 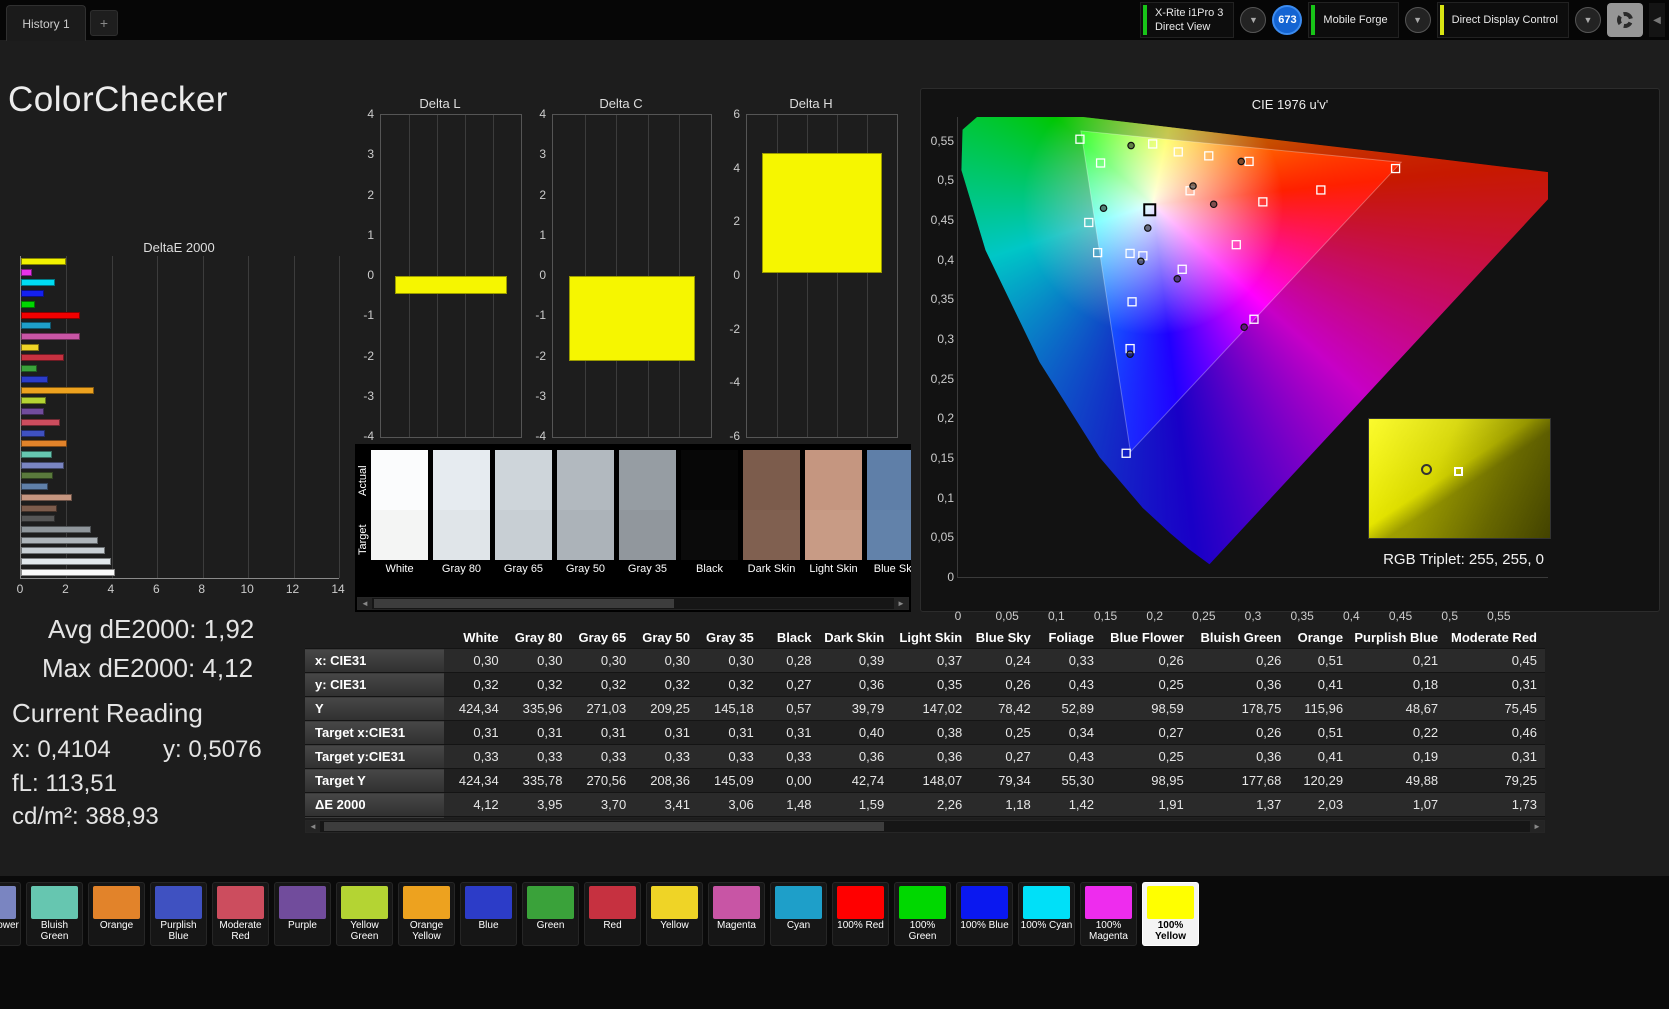 I want to click on patch-button-100-yellow: 100% Yellow, so click(x=1170, y=914).